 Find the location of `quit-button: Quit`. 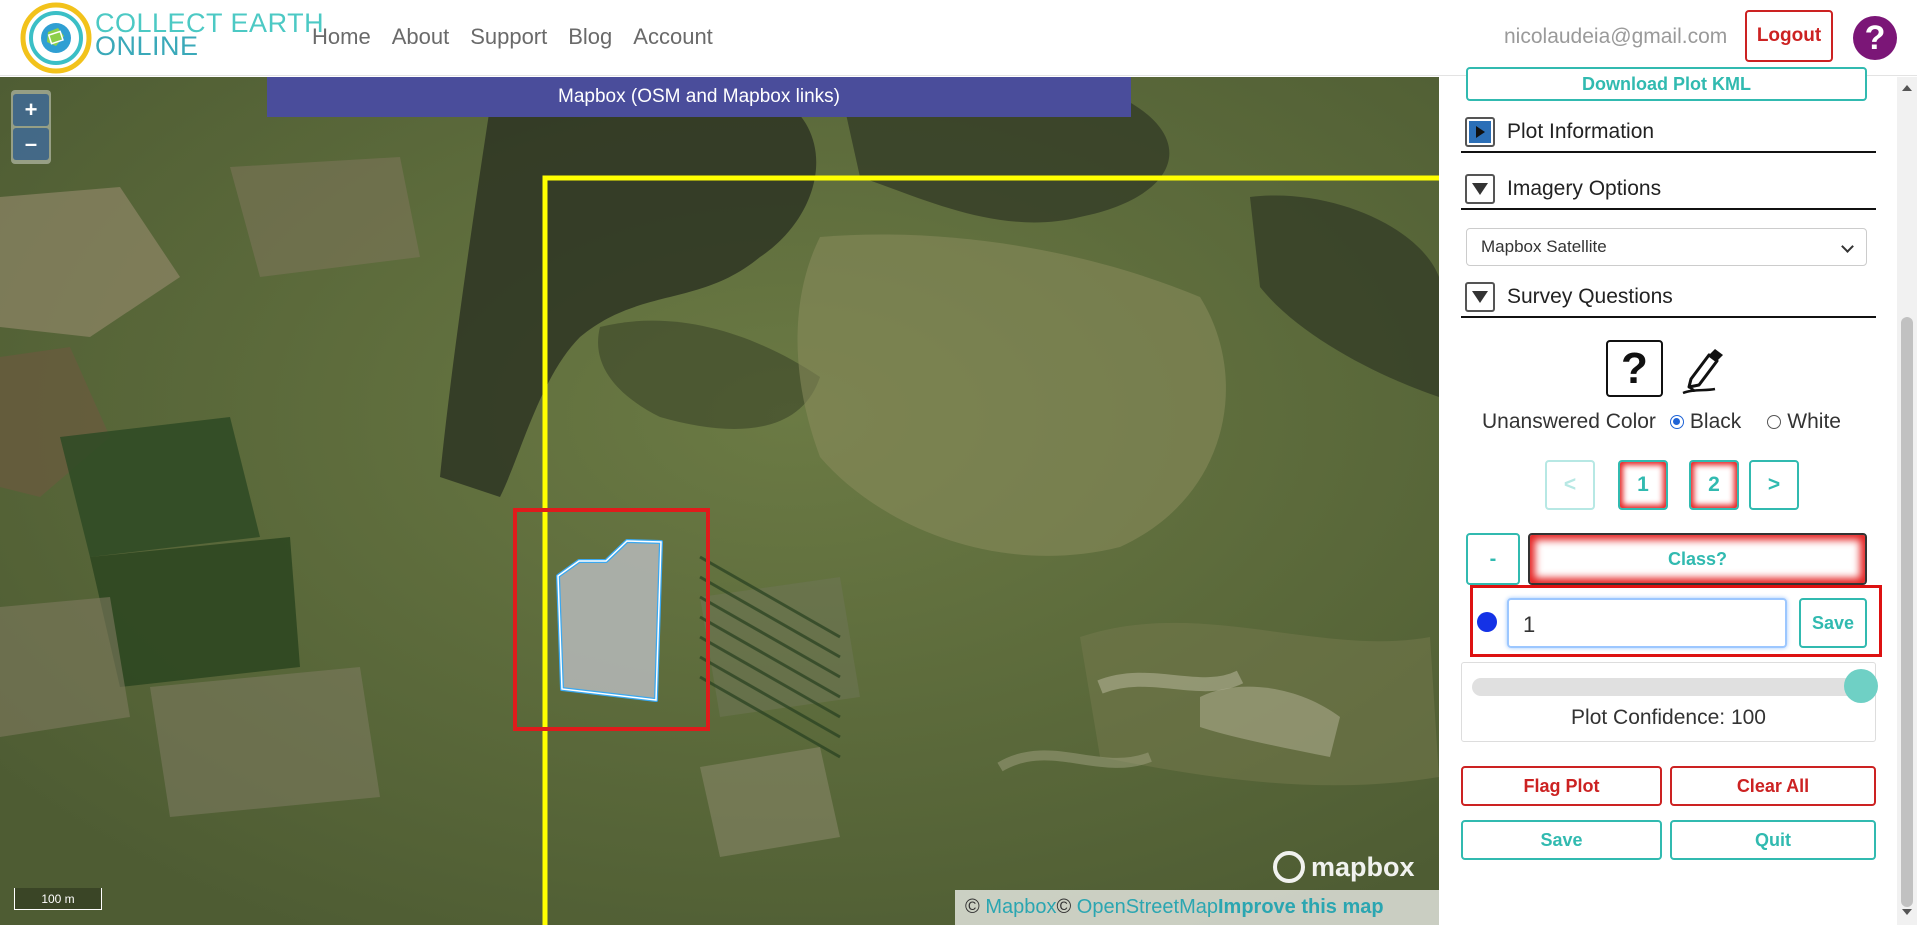

quit-button: Quit is located at coordinates (1773, 840).